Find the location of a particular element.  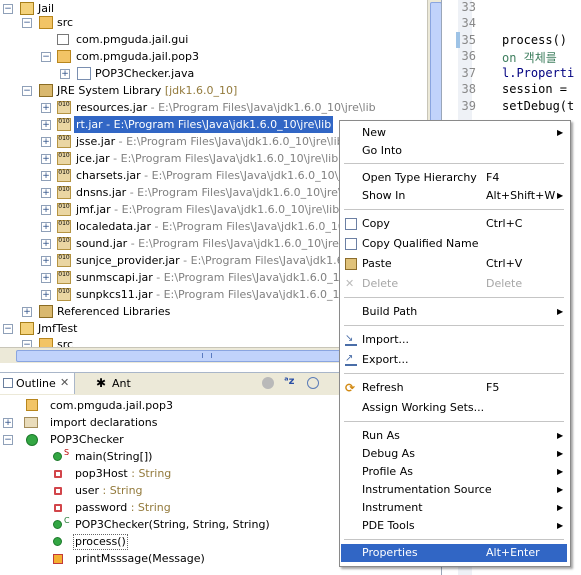

member-name: process() is located at coordinates (100, 542).